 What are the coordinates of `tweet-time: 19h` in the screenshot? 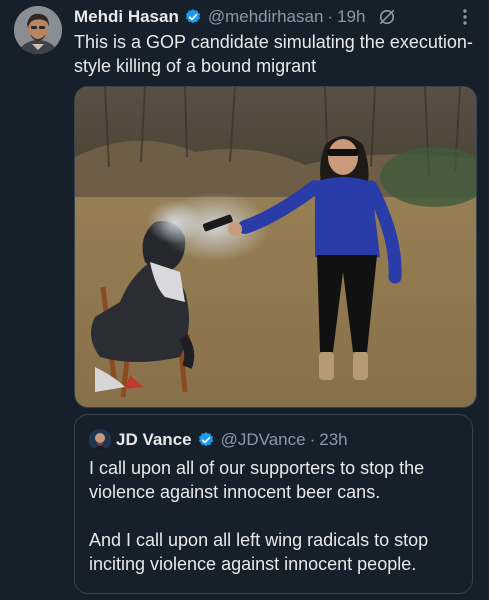 It's located at (351, 17).